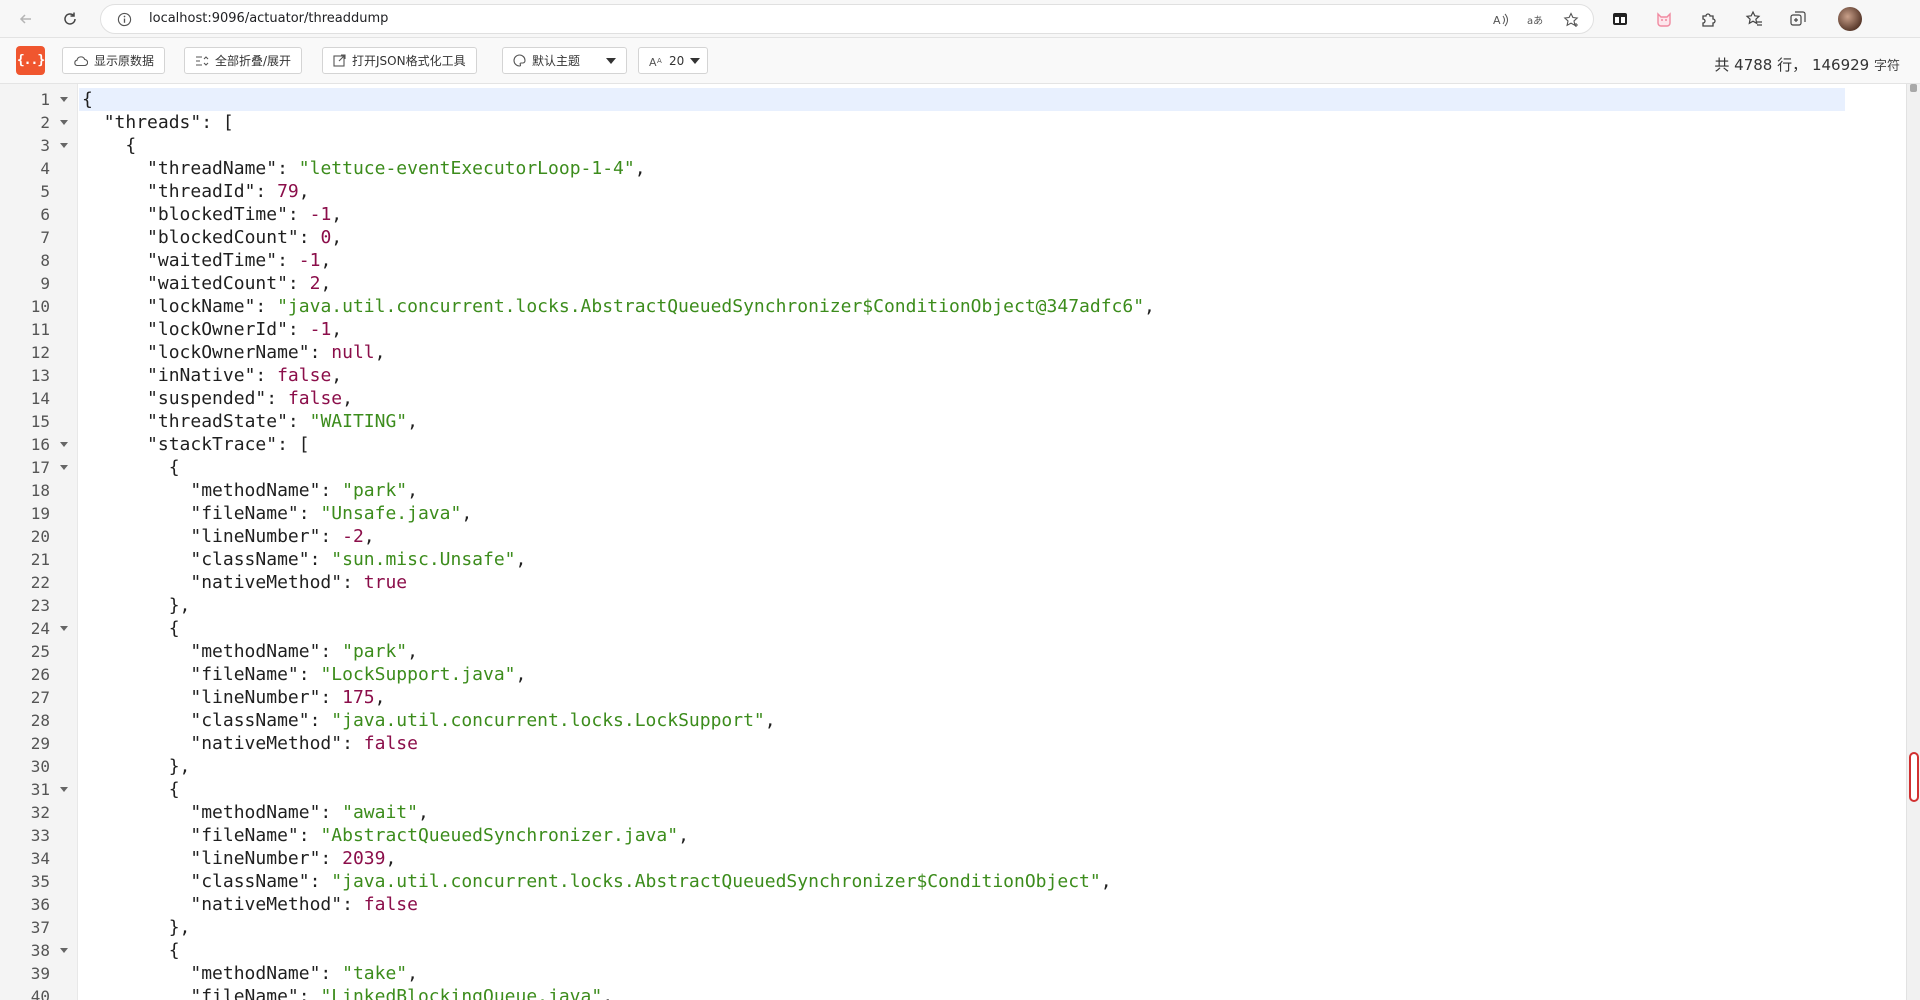  What do you see at coordinates (1798, 19) in the screenshot?
I see `collections-icon` at bounding box center [1798, 19].